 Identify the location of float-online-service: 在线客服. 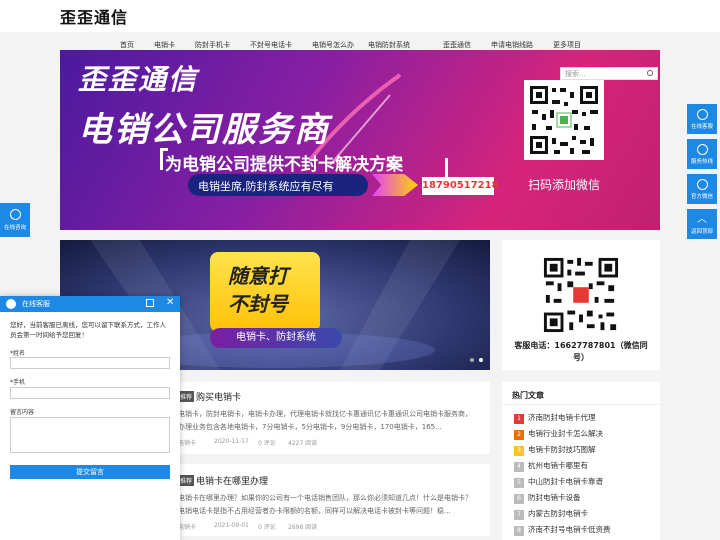
(702, 119).